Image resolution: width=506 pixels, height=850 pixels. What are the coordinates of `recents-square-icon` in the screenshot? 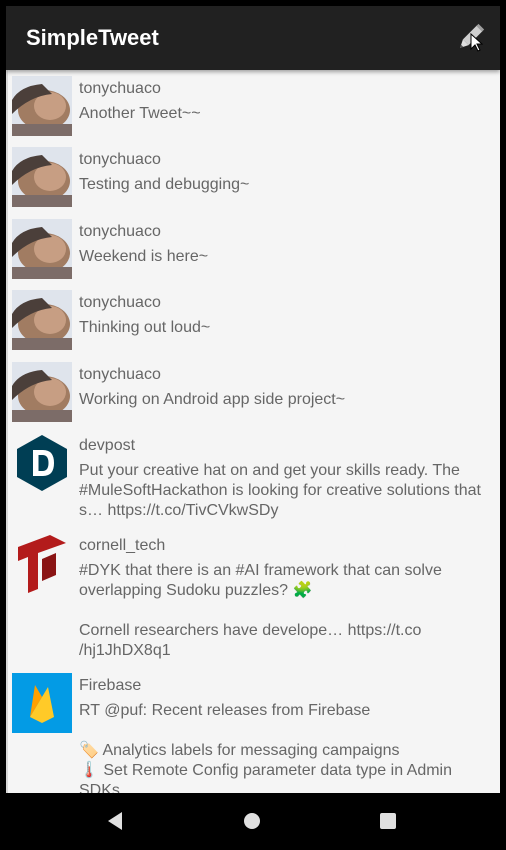 It's located at (388, 821).